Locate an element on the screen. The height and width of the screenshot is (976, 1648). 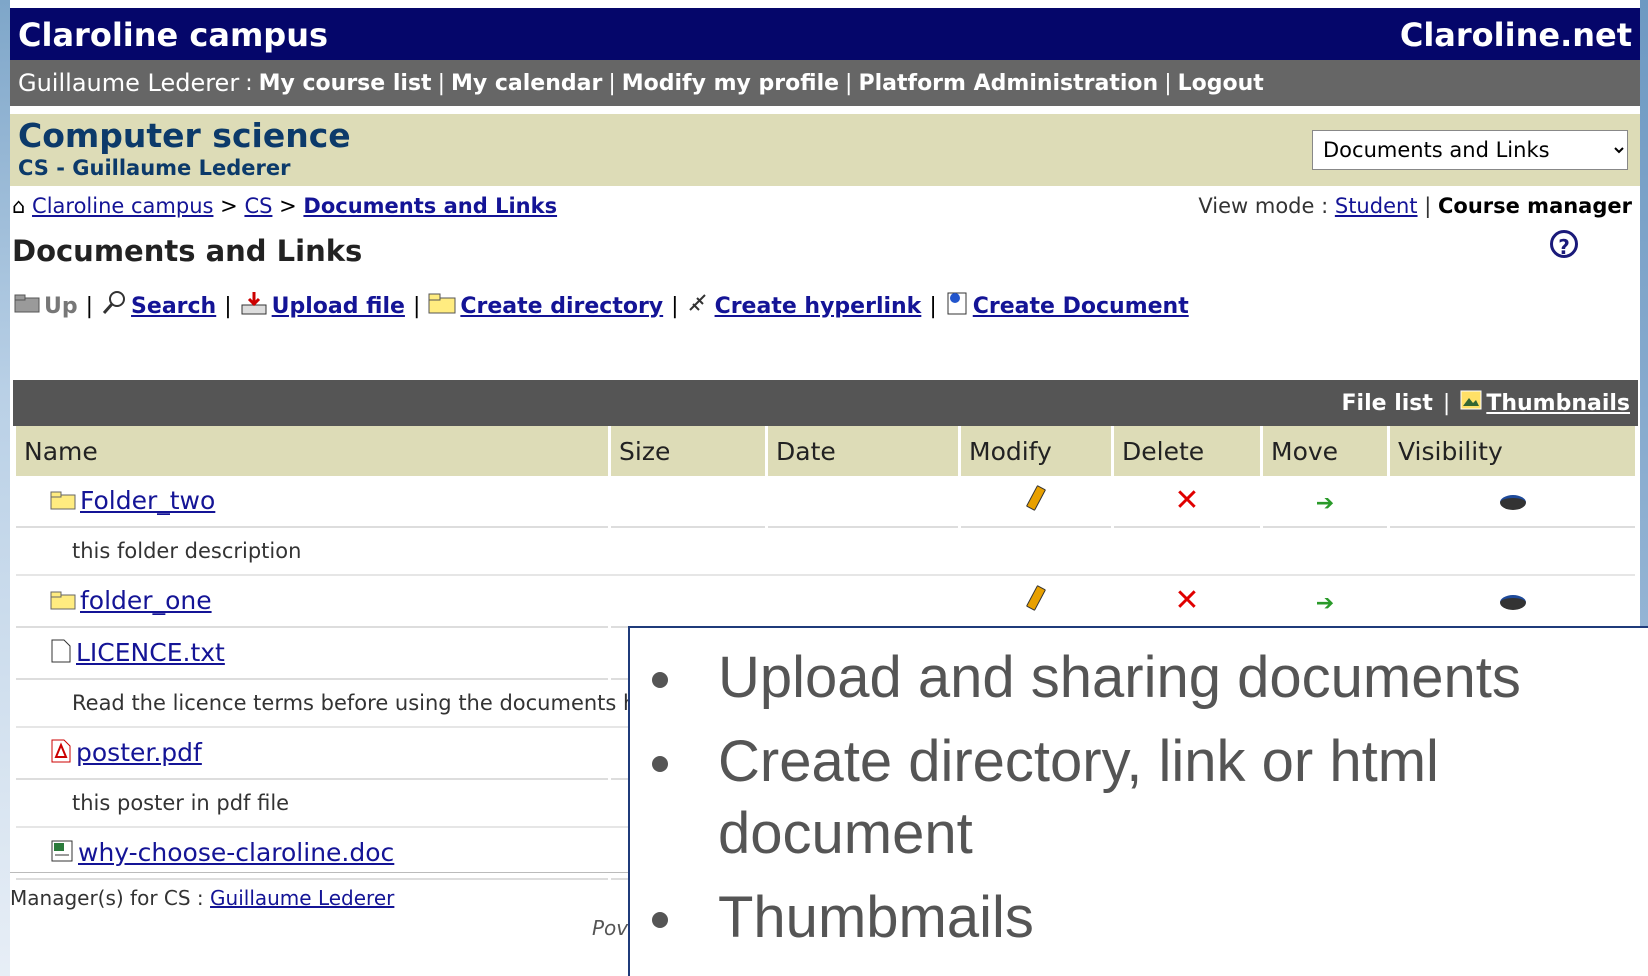
search-button: Search is located at coordinates (173, 306).